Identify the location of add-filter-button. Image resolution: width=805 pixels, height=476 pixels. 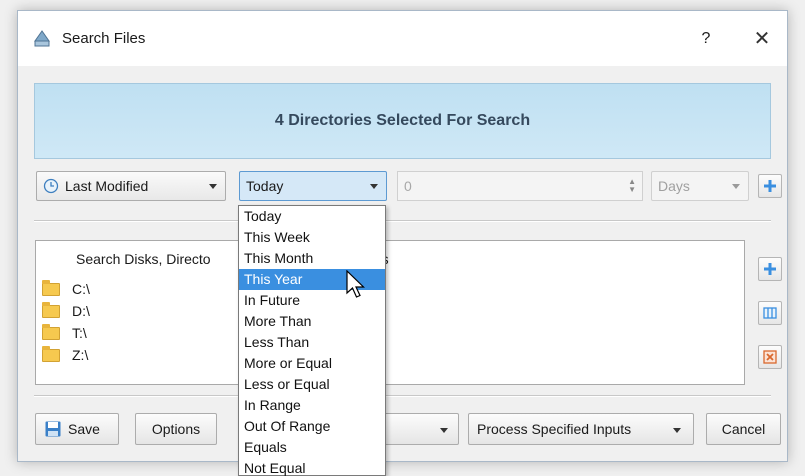
(770, 186).